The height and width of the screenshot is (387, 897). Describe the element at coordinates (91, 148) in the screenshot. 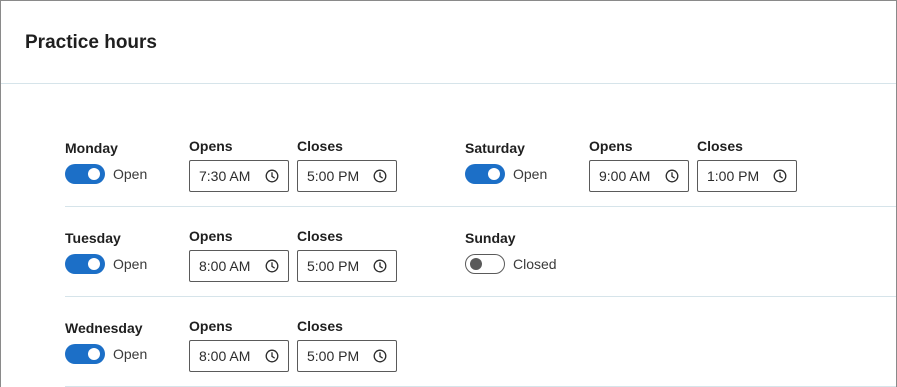

I see `day-name: Monday` at that location.